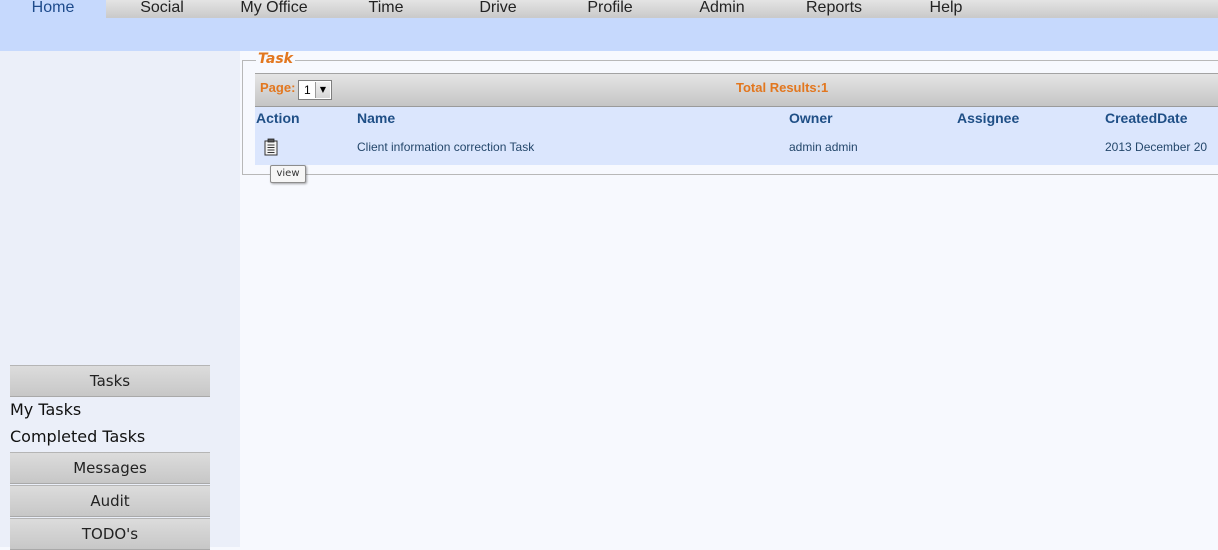 Image resolution: width=1218 pixels, height=550 pixels. I want to click on nav-tab-profile: Profile, so click(610, 9).